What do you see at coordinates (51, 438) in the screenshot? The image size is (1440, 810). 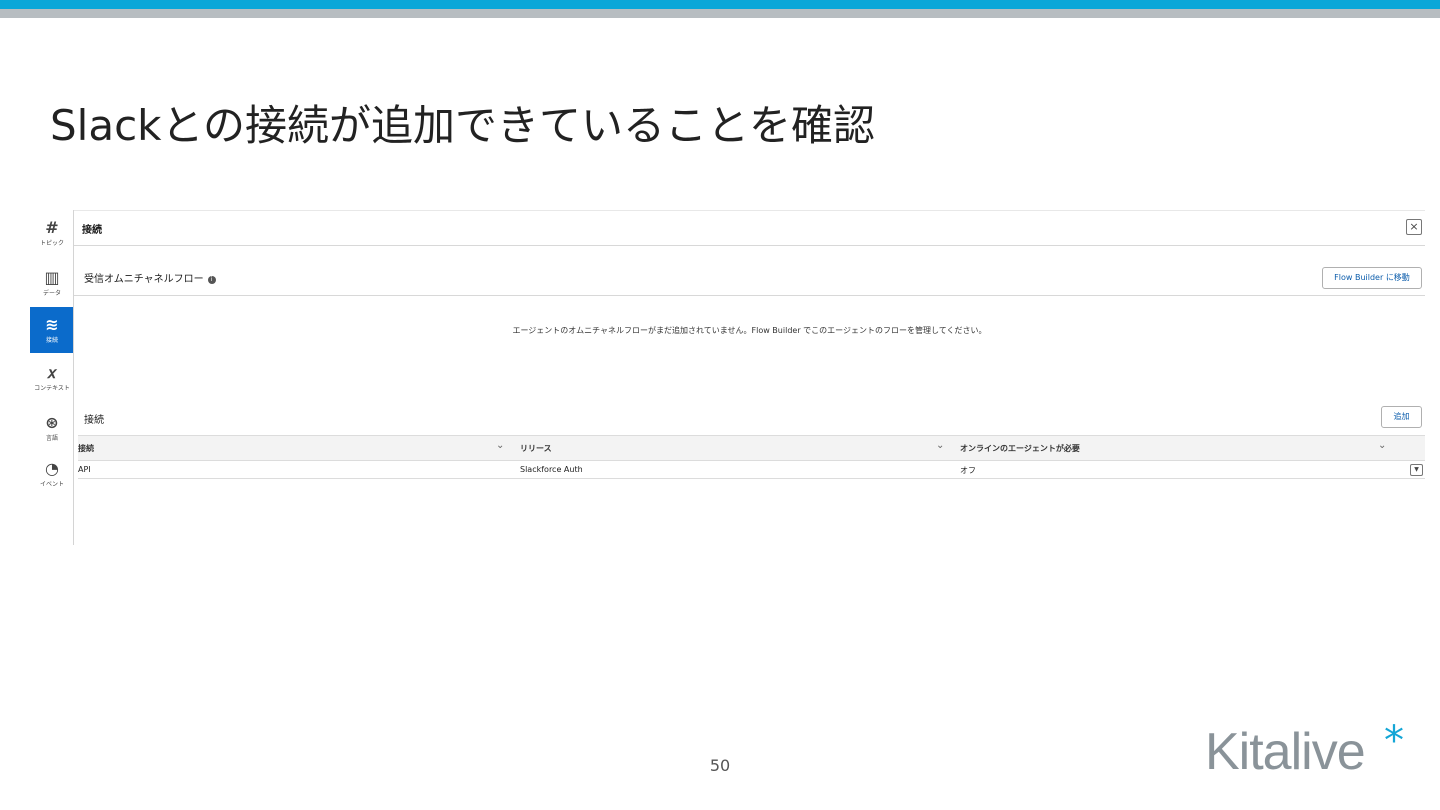 I see `sidebar-item-label: 言語` at bounding box center [51, 438].